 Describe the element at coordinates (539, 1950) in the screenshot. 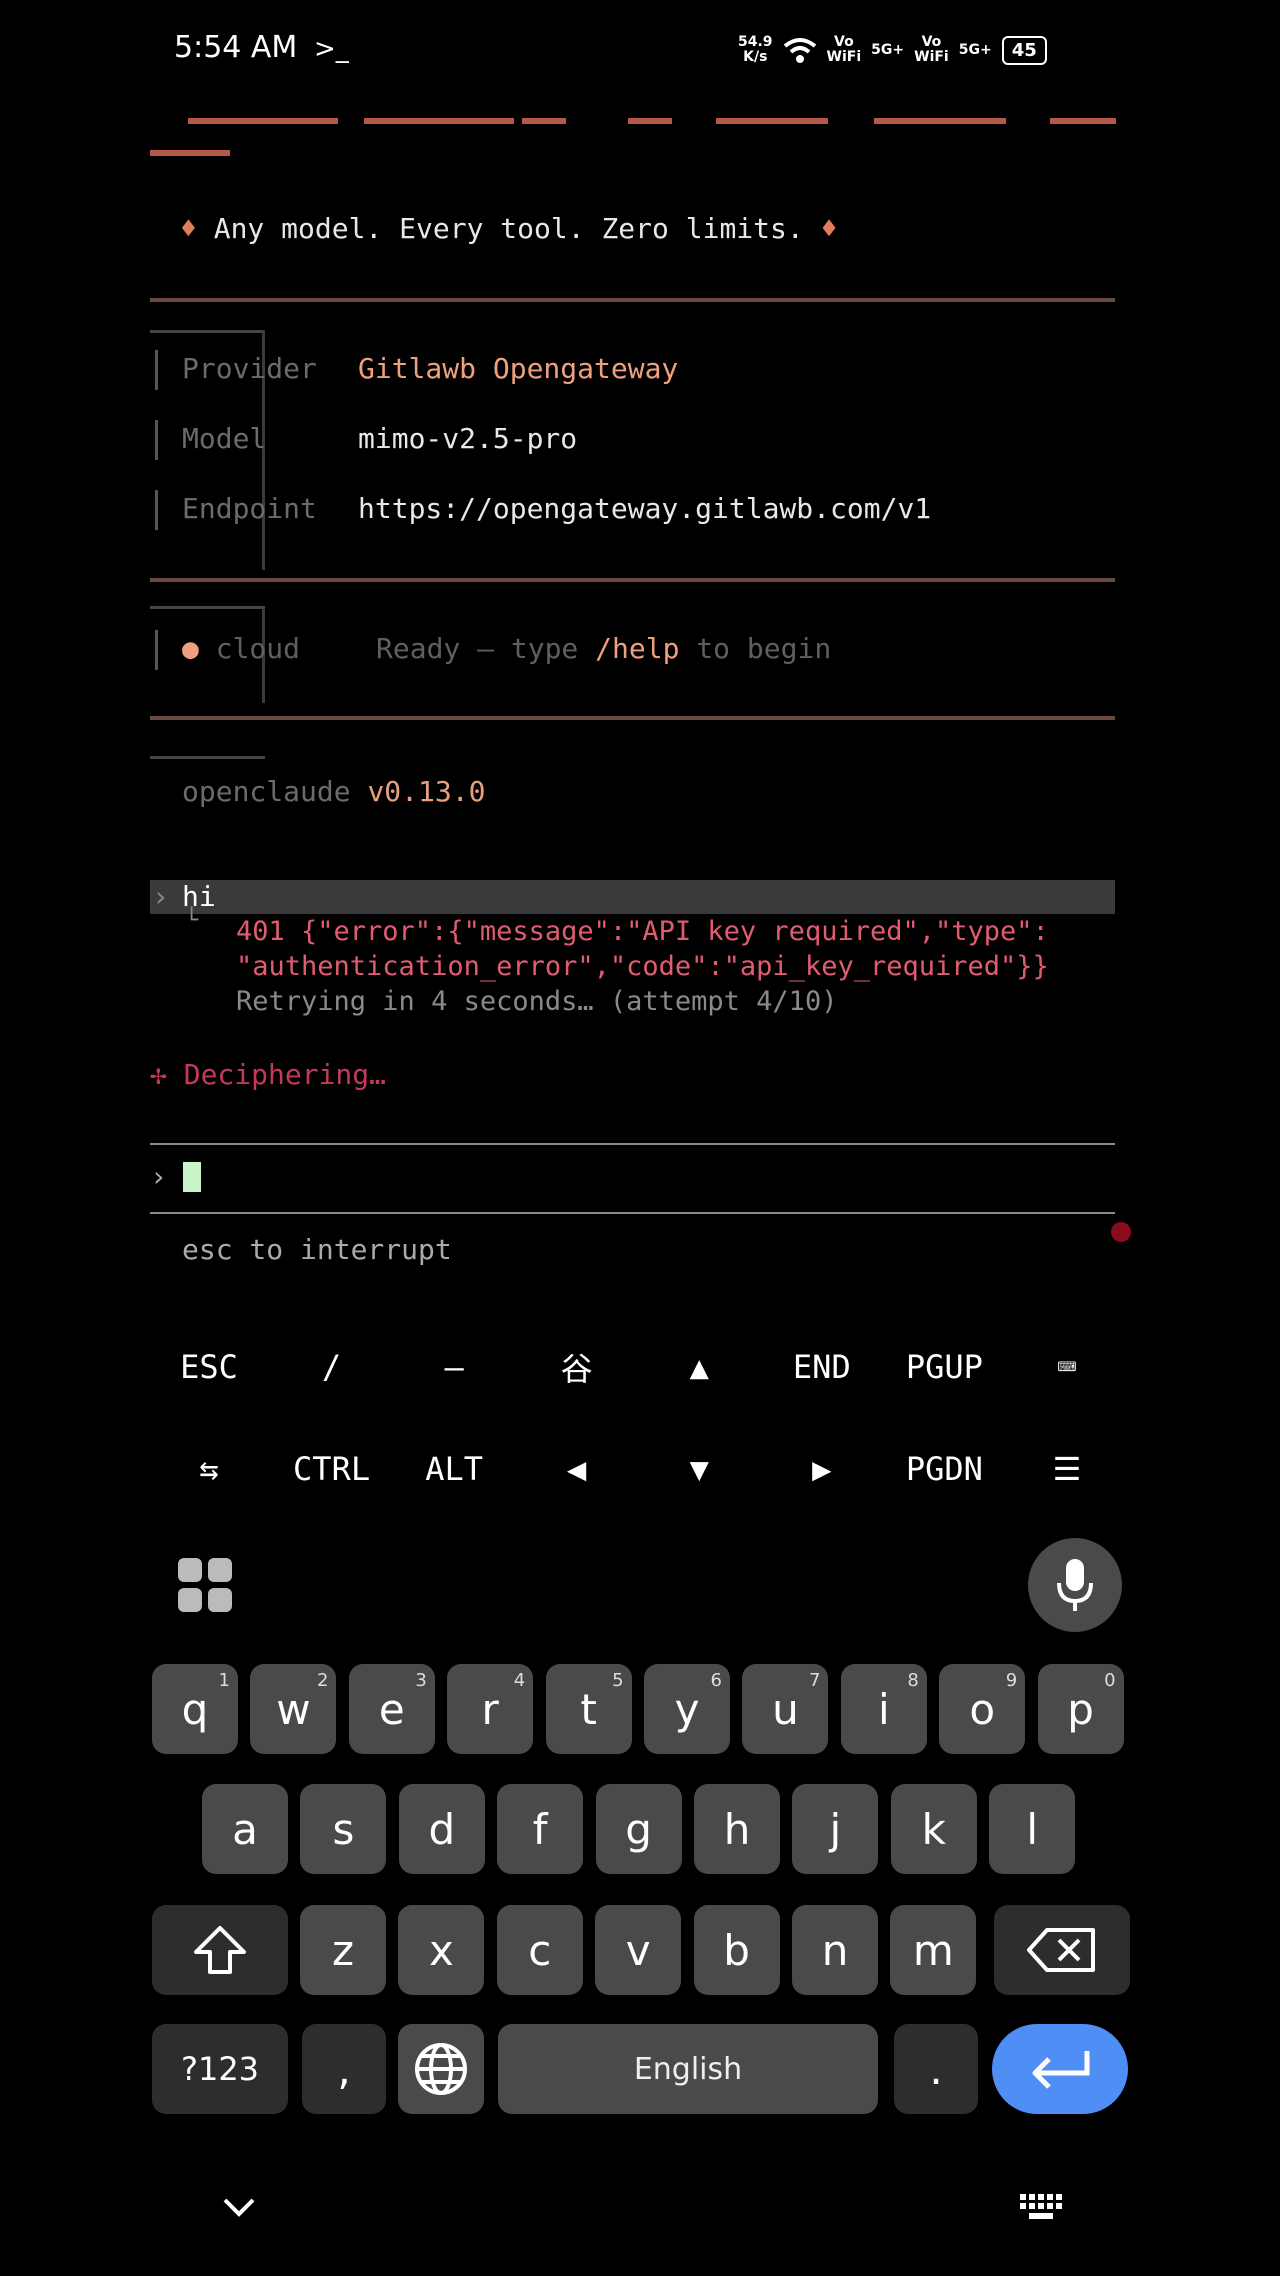

I see `key-c: c` at that location.